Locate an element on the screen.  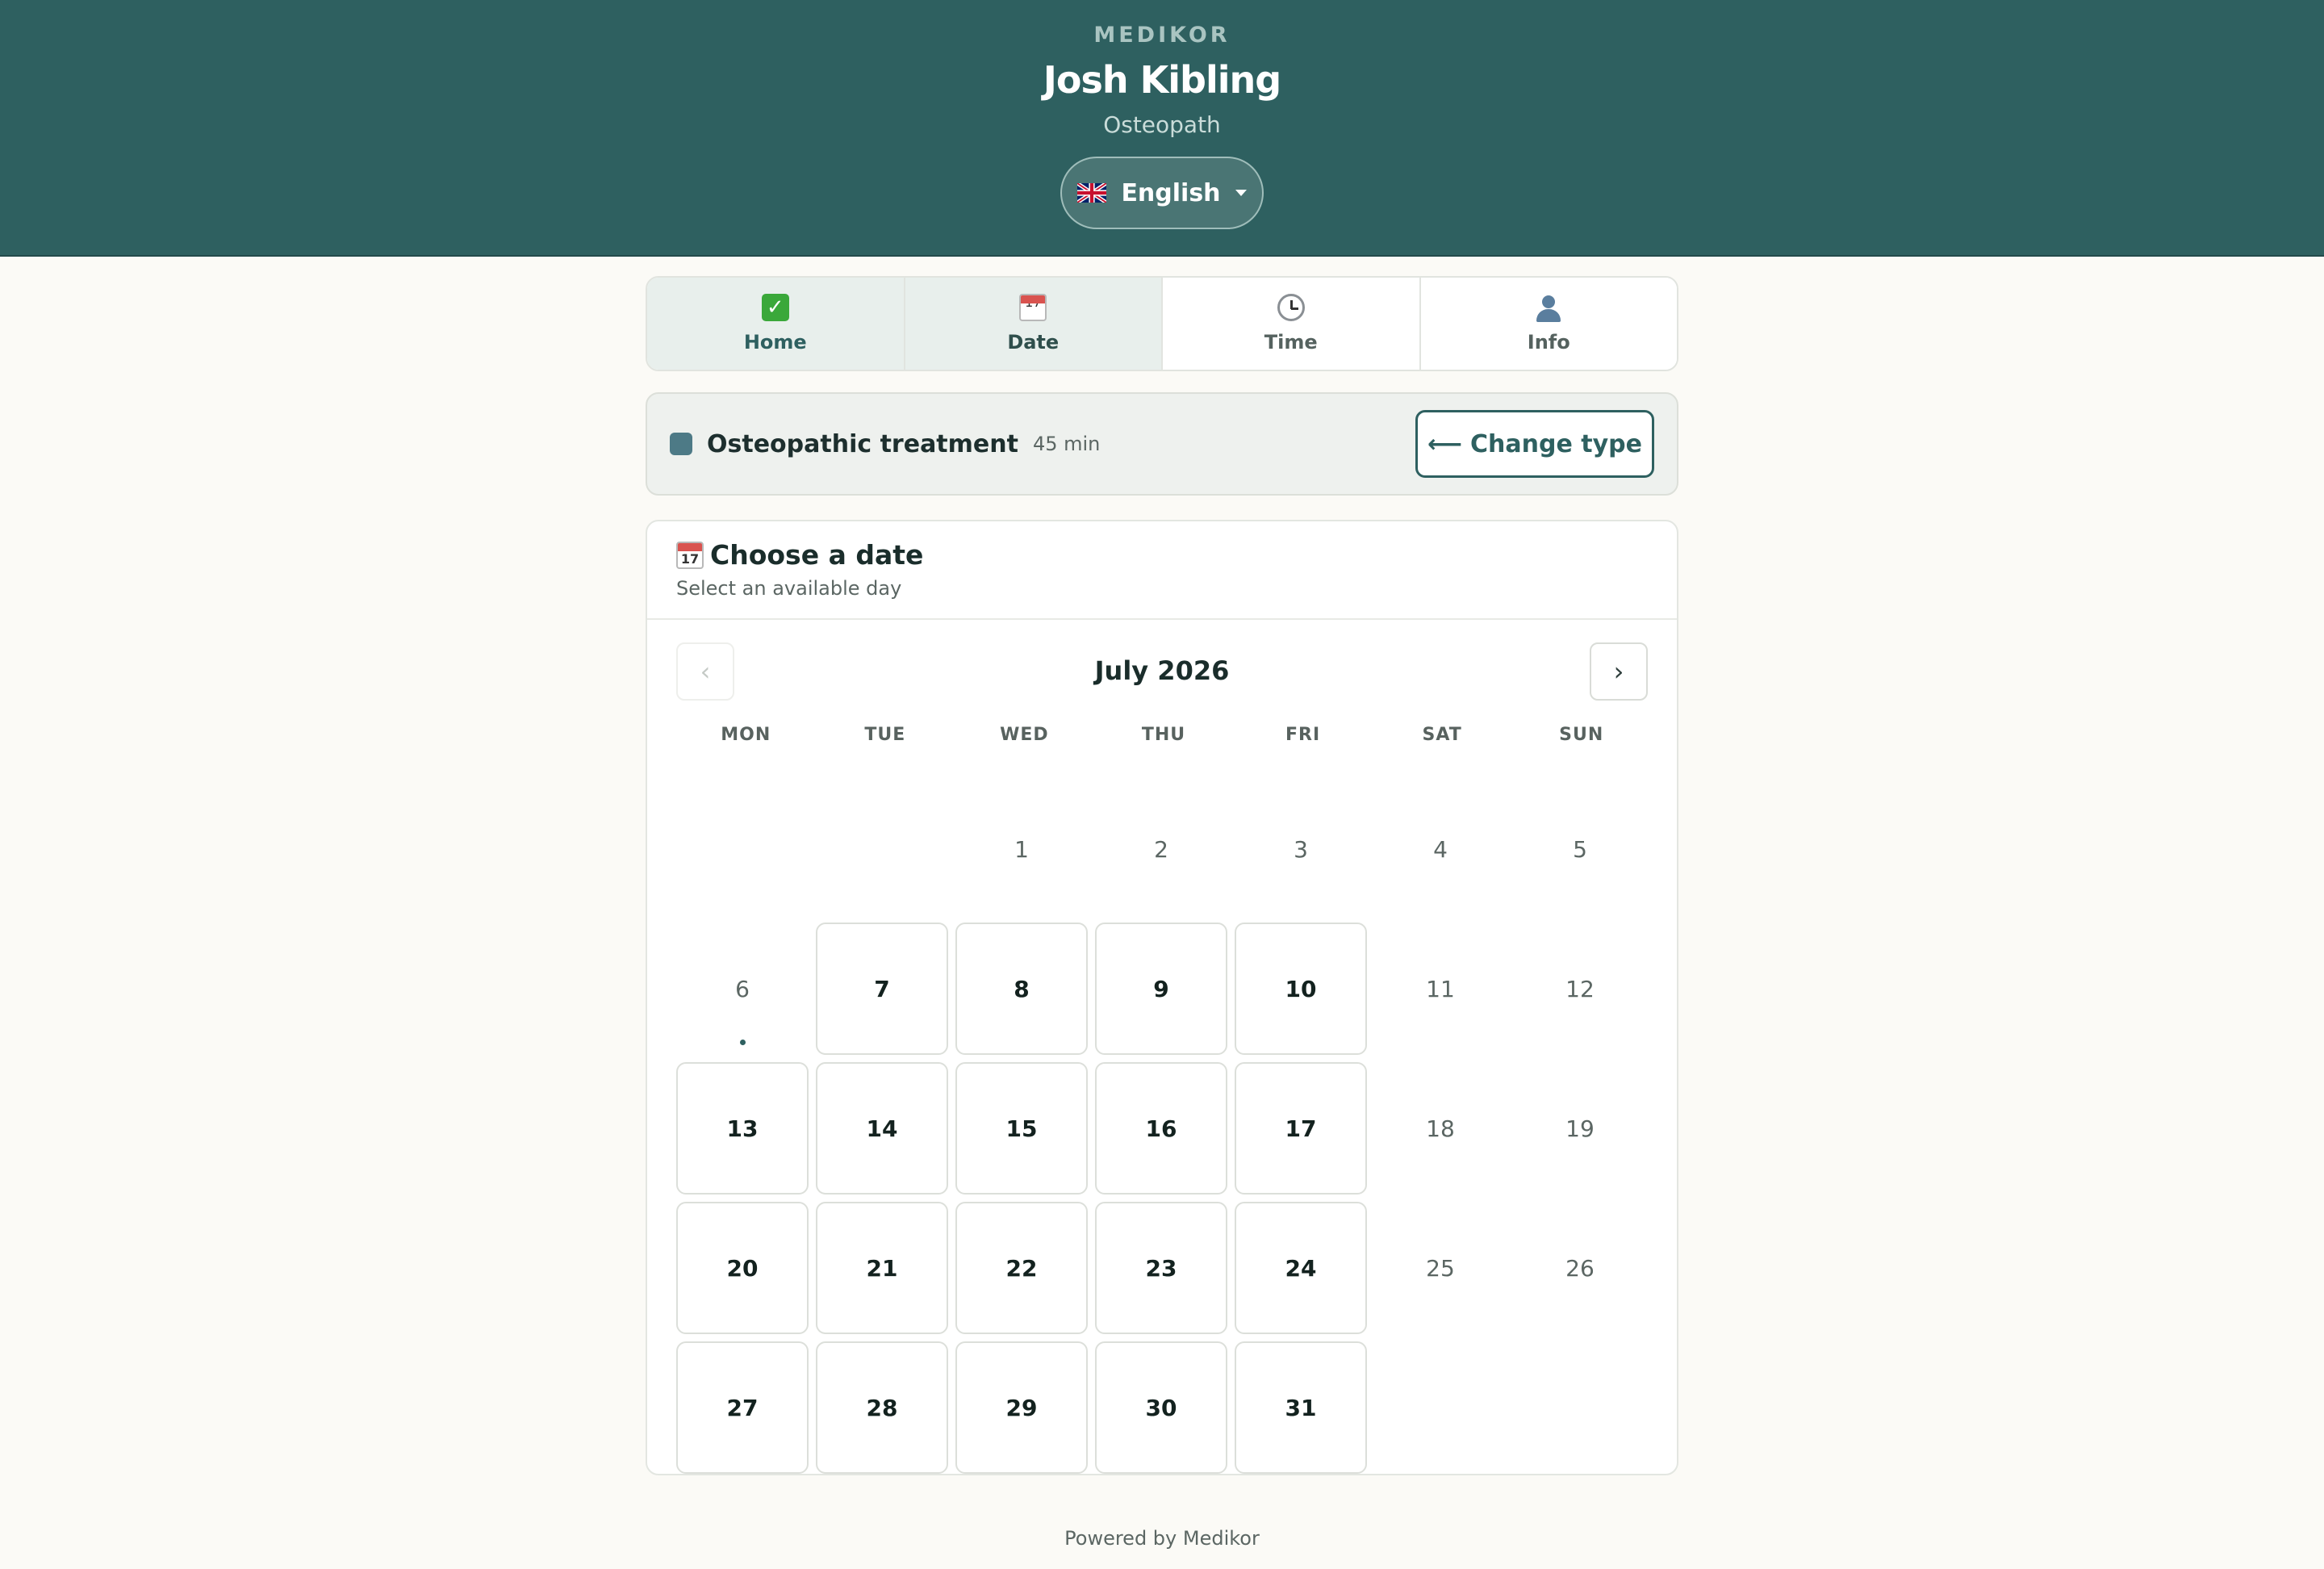
day-number: 8 is located at coordinates (1022, 989).